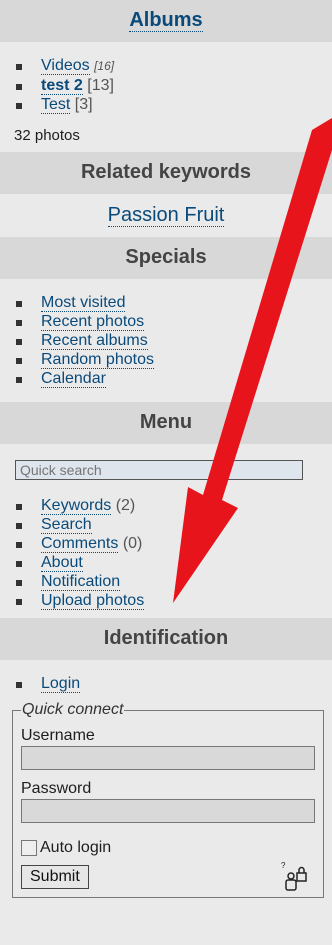  What do you see at coordinates (166, 562) in the screenshot?
I see `menu-item: About` at bounding box center [166, 562].